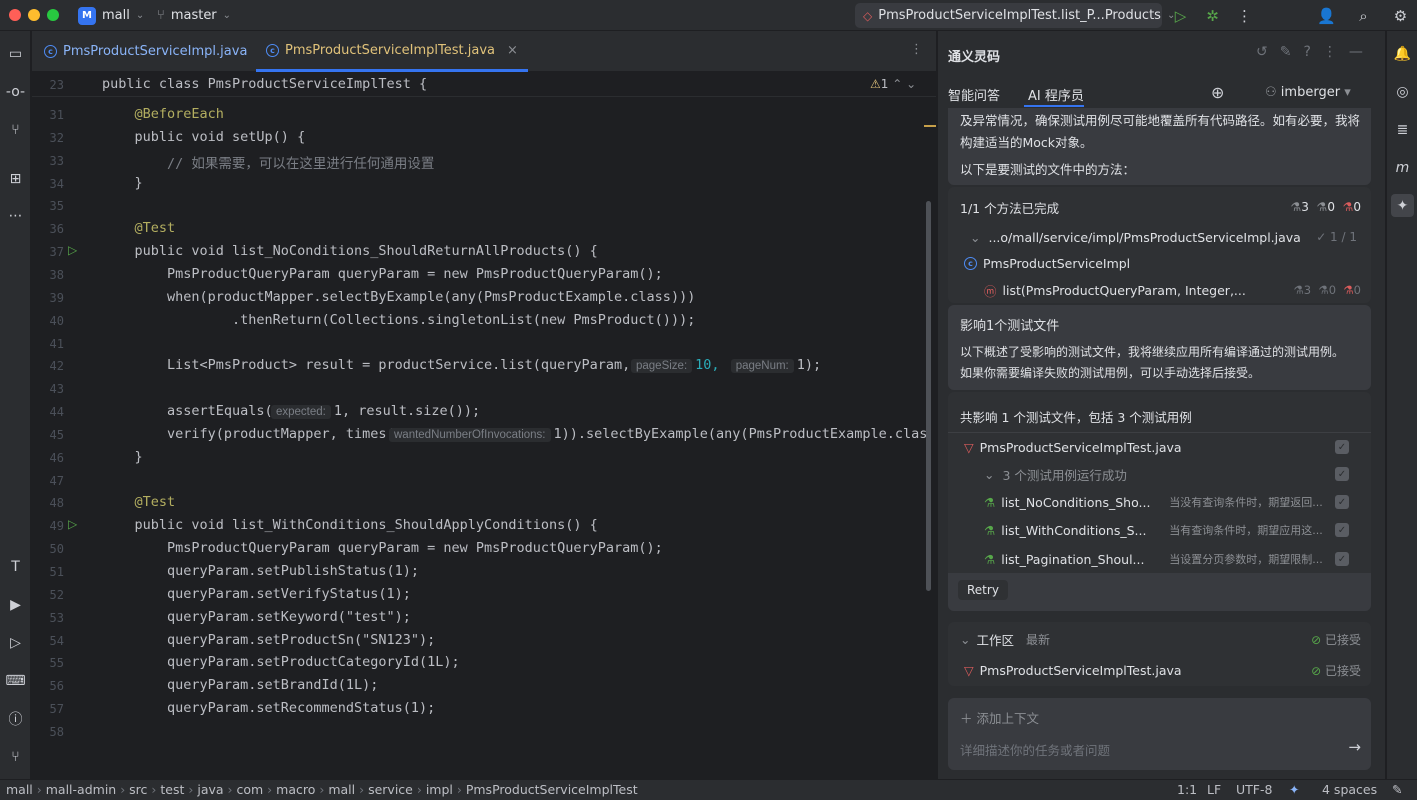  I want to click on panel-header-icons: ↺✎?⋮—, so click(1315, 52).